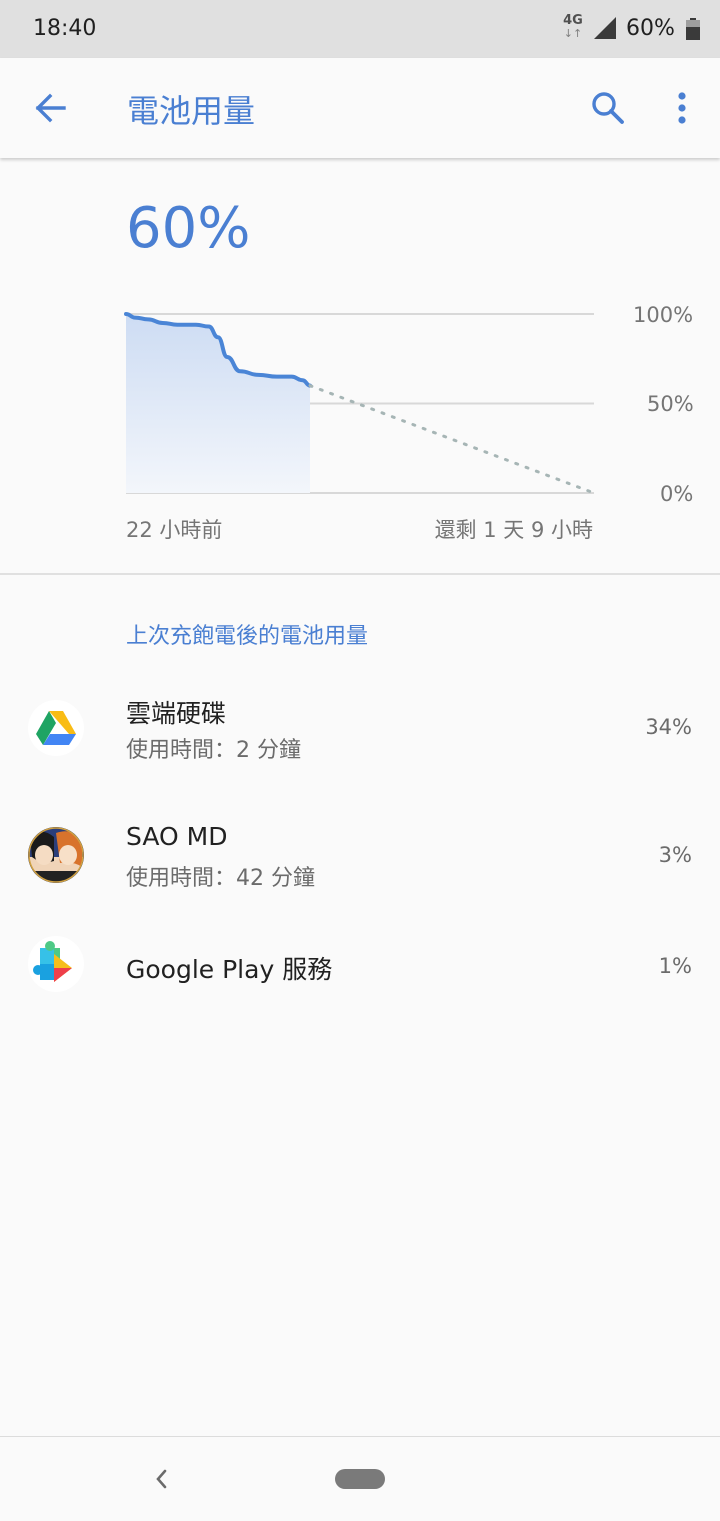  I want to click on chart-projection-line, so click(452, 439).